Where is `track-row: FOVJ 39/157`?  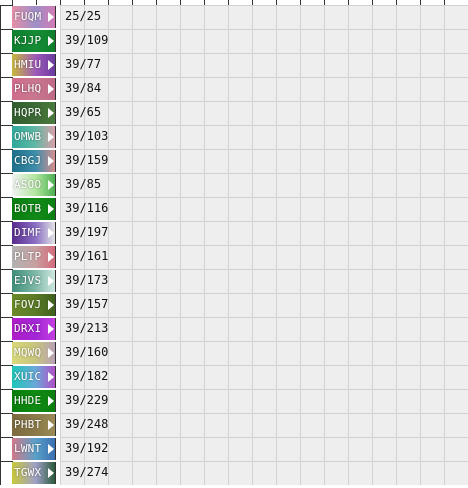
track-row: FOVJ 39/157 is located at coordinates (55, 305).